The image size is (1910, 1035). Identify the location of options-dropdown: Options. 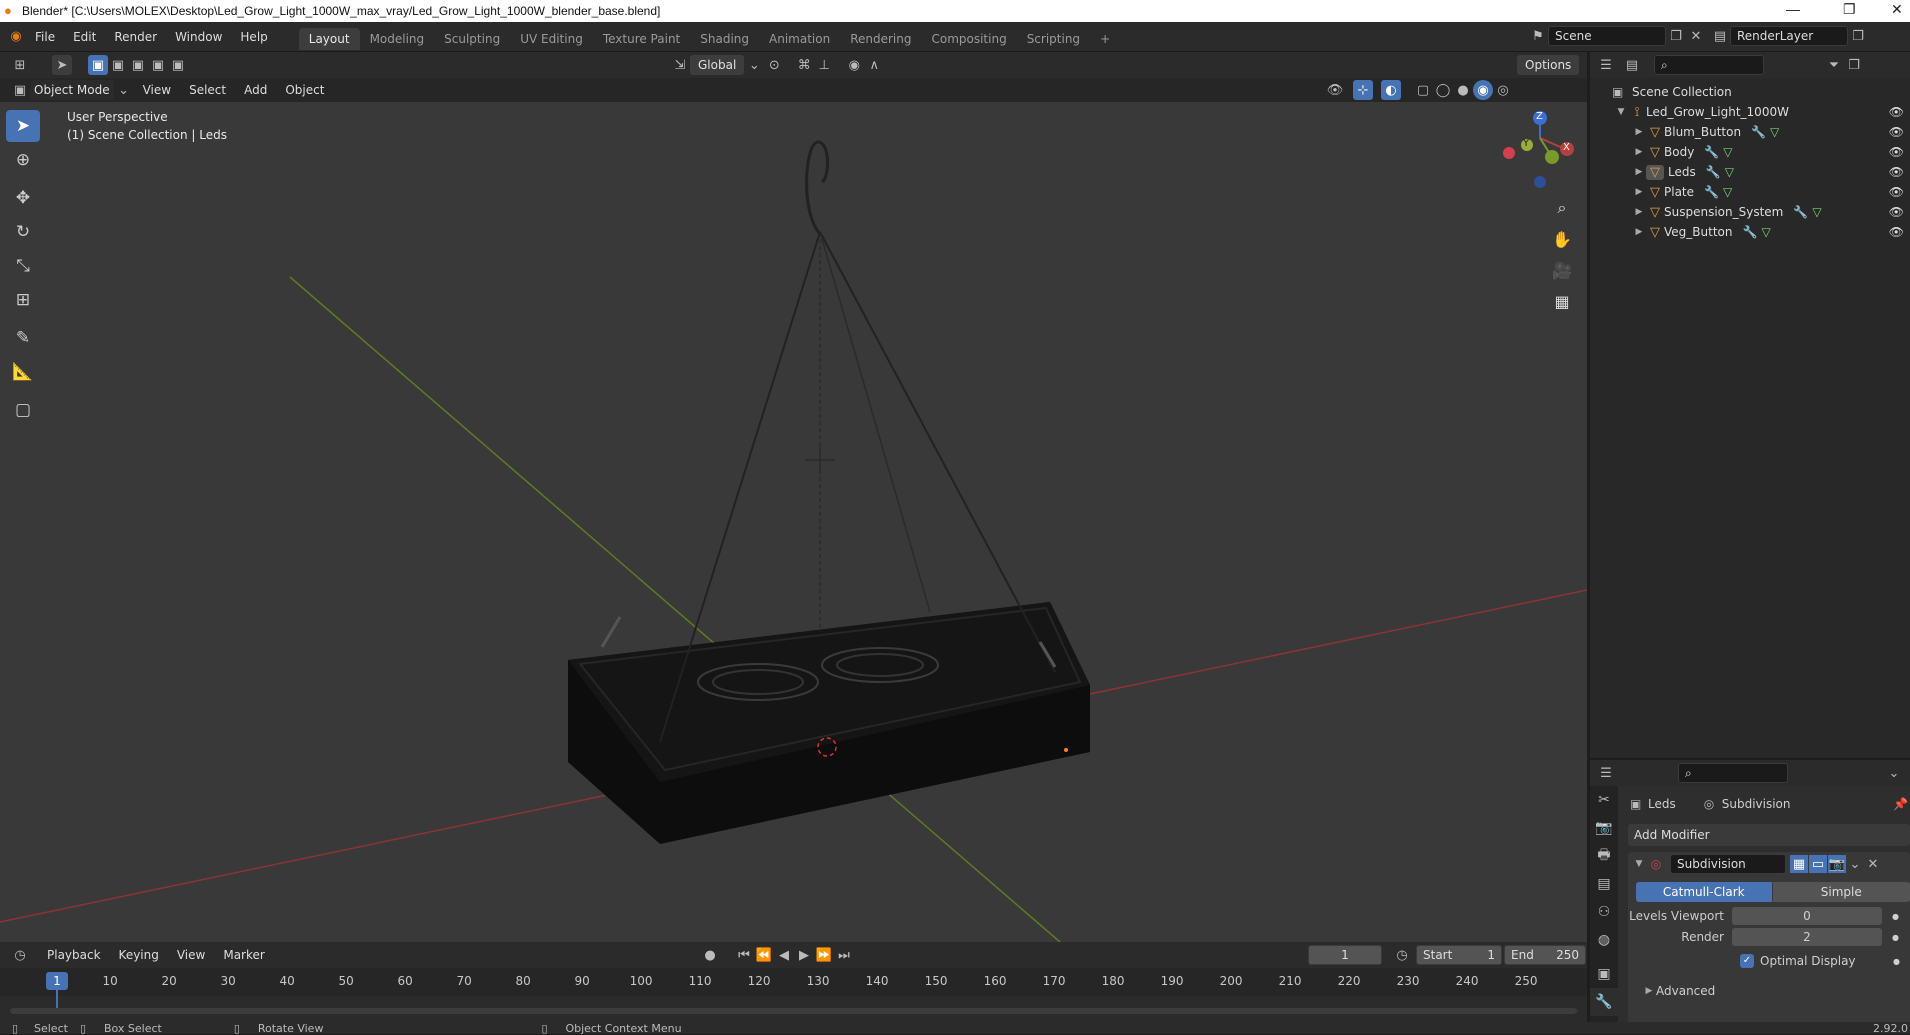
(1548, 65).